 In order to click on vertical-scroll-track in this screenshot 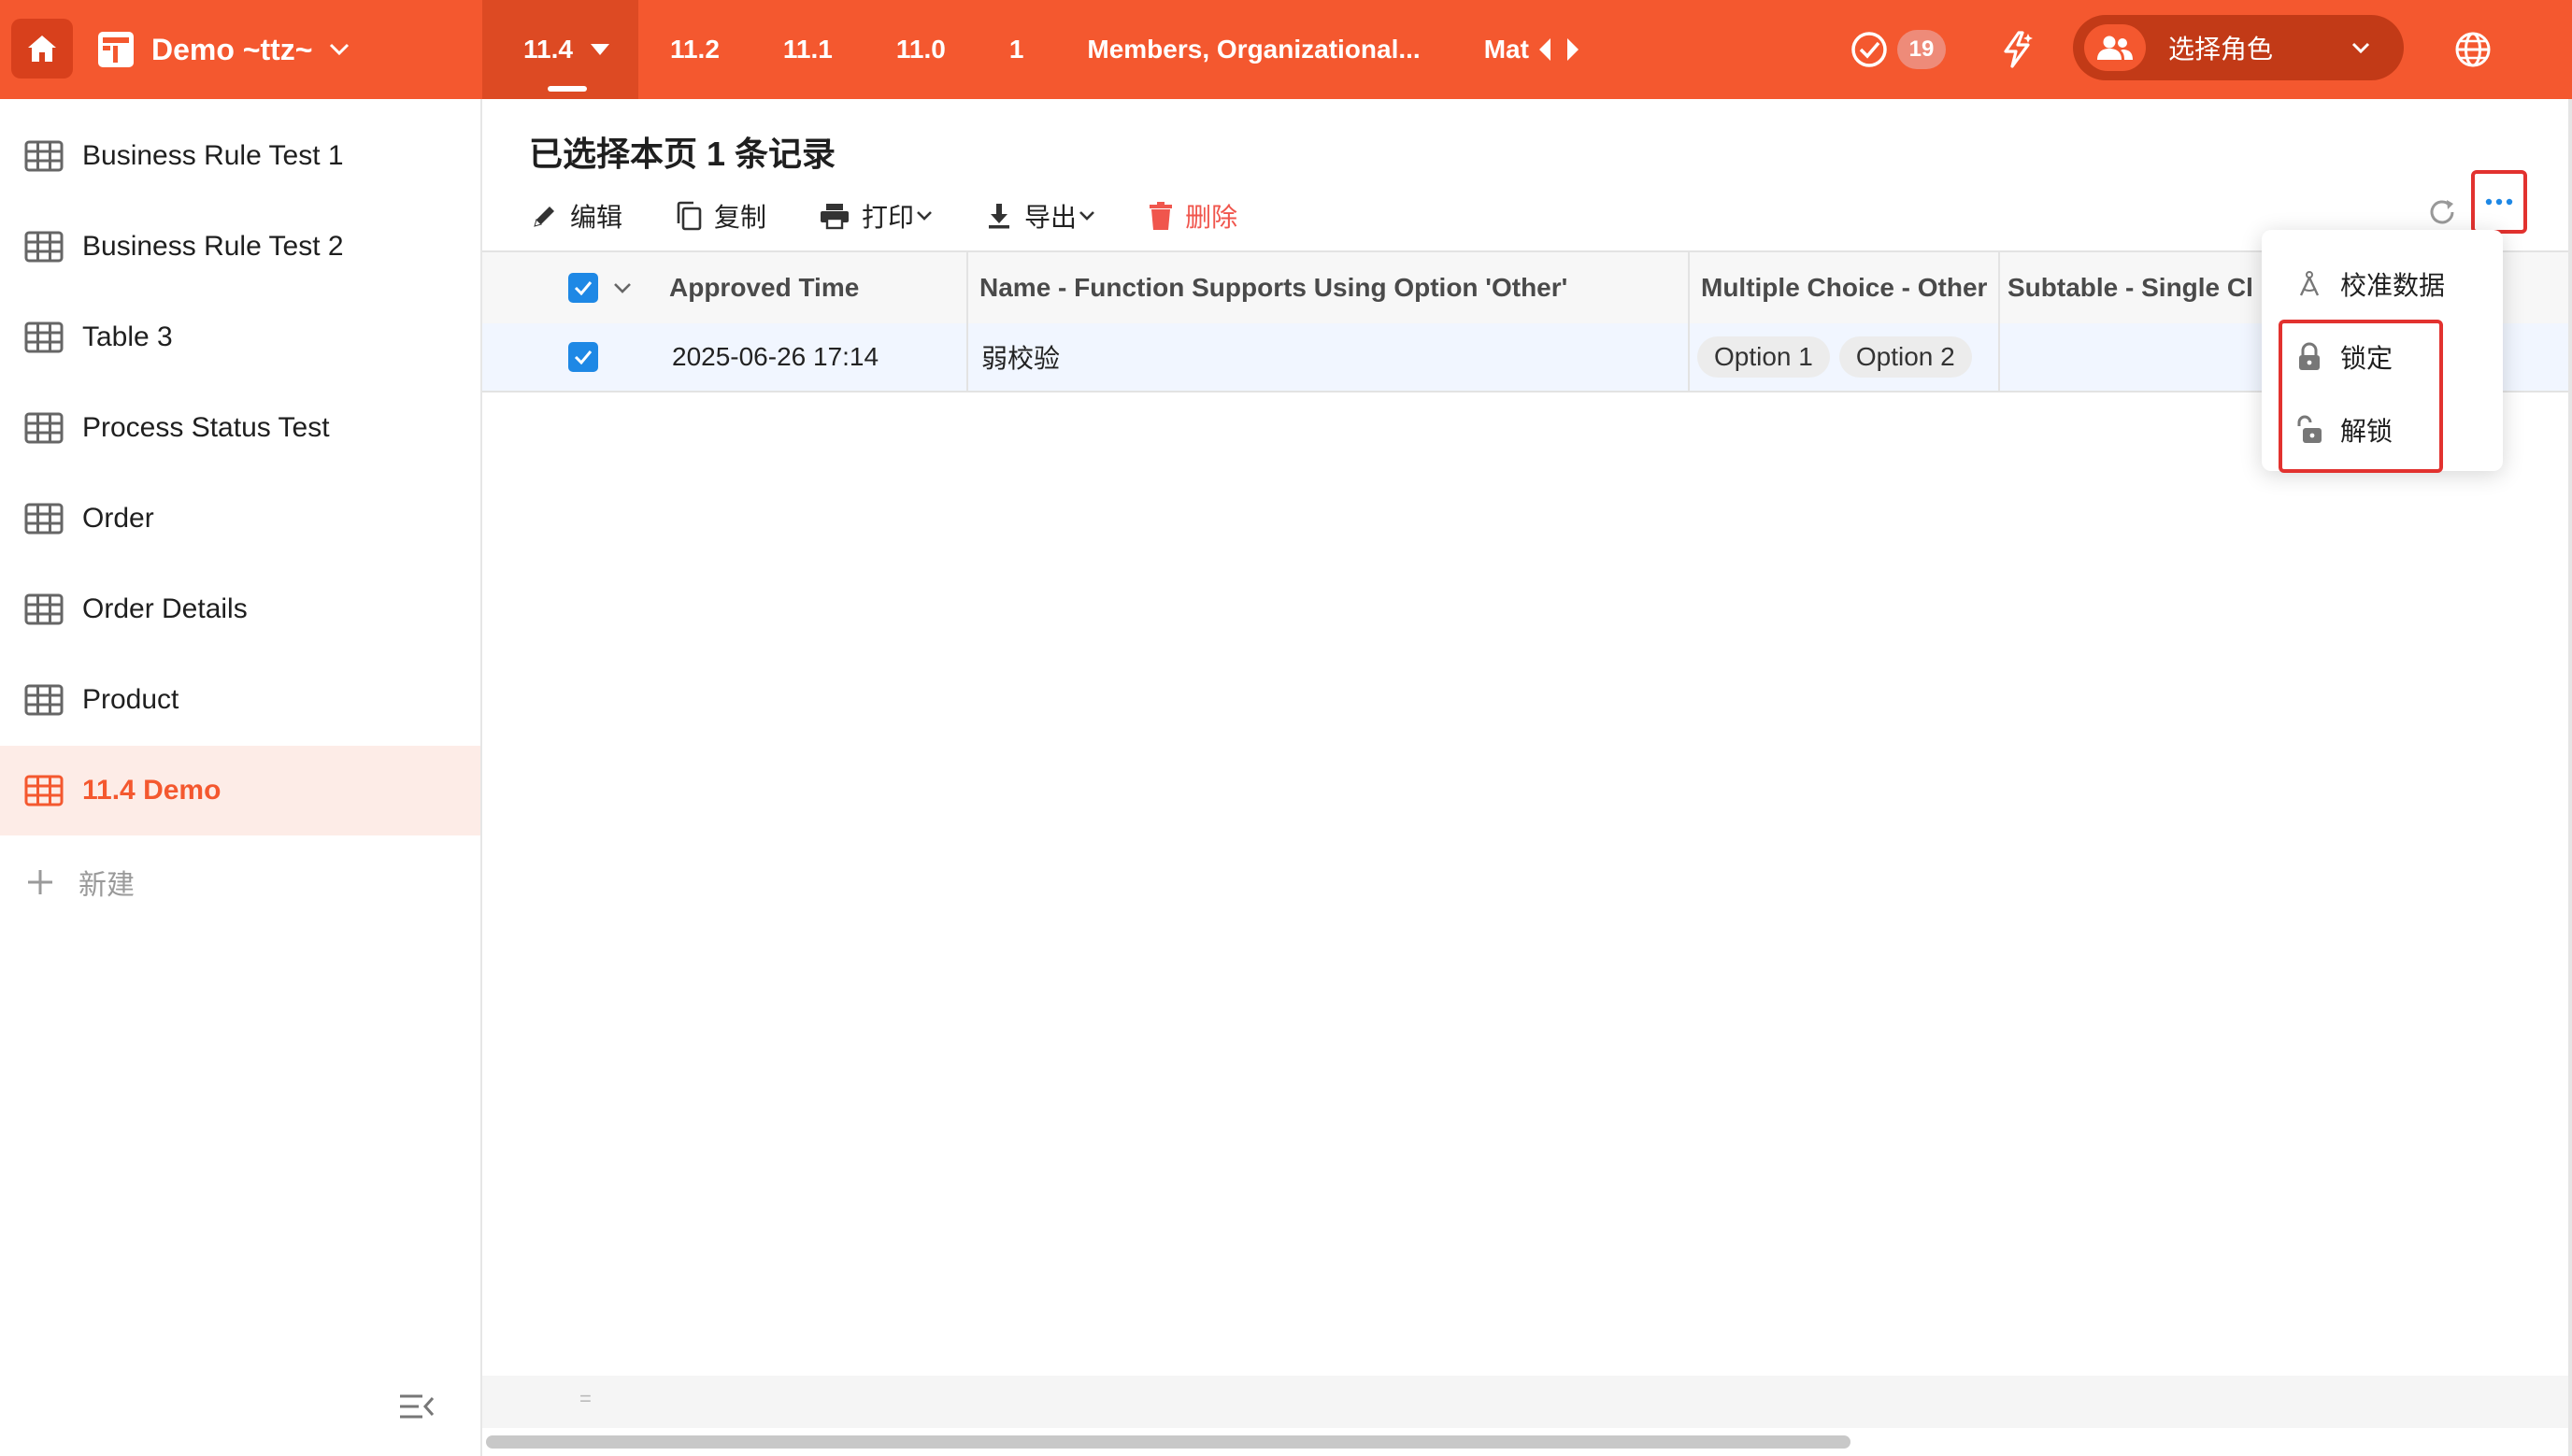, I will do `click(2570, 777)`.